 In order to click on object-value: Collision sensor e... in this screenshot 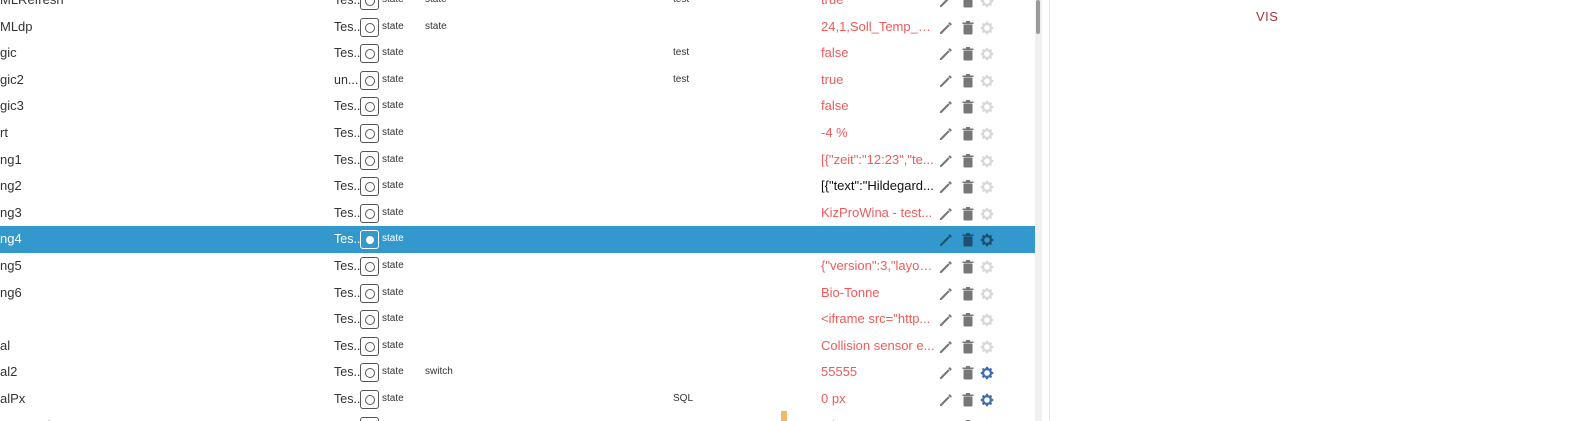, I will do `click(878, 346)`.